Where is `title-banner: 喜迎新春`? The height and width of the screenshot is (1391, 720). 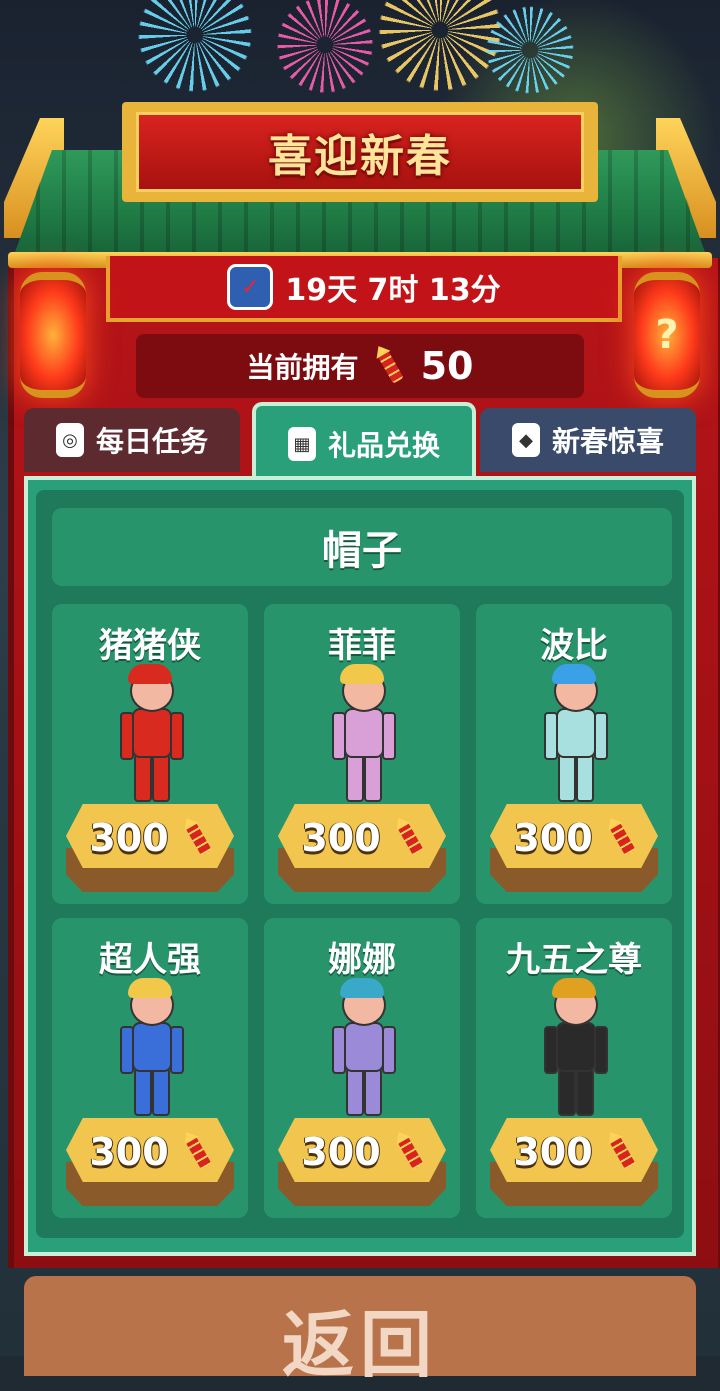
title-banner: 喜迎新春 is located at coordinates (360, 152).